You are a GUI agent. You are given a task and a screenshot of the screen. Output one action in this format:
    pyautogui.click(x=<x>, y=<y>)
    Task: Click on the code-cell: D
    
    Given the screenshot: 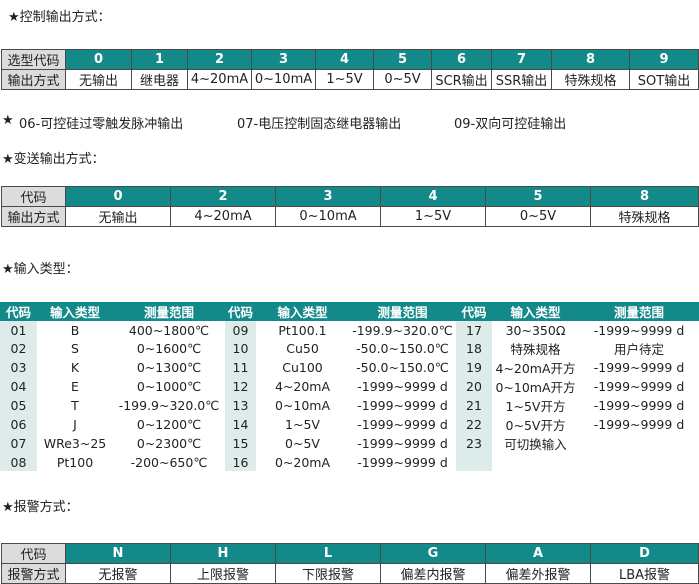 What is the action you would take?
    pyautogui.click(x=644, y=553)
    